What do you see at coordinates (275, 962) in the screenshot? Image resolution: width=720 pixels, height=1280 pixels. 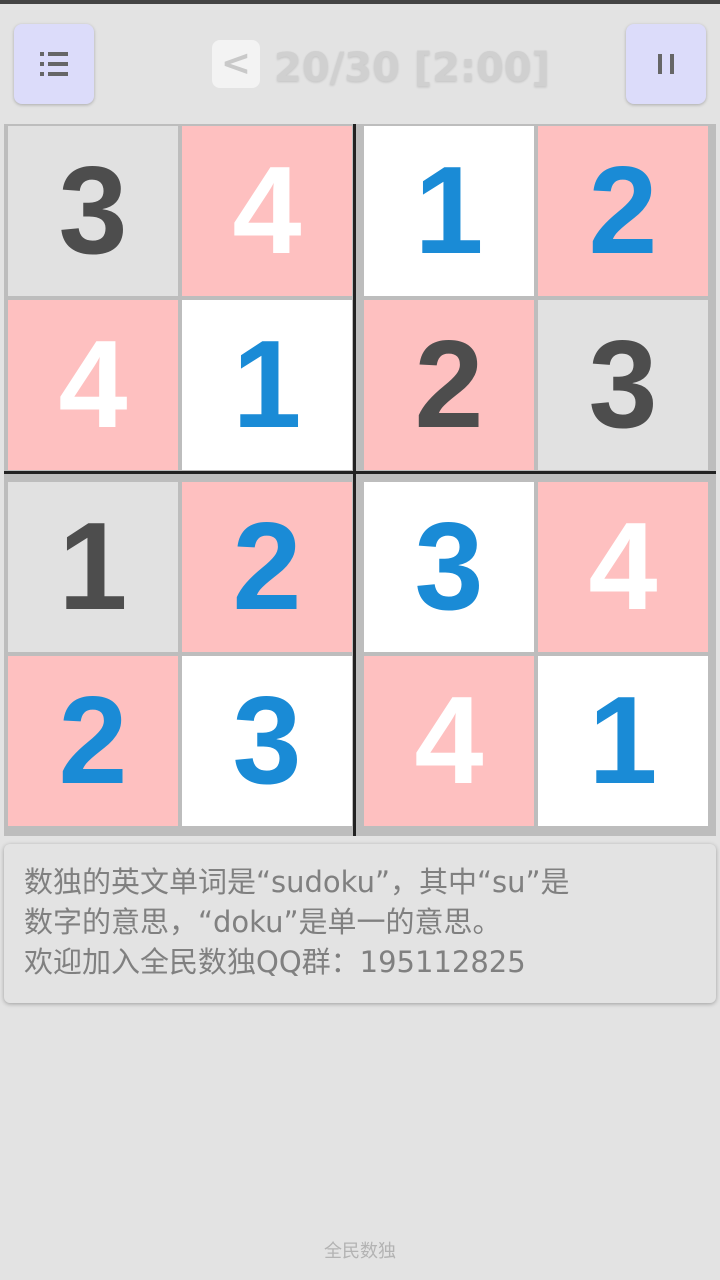 I see `info-line: 欢迎加入全民数独QQ群：195112825` at bounding box center [275, 962].